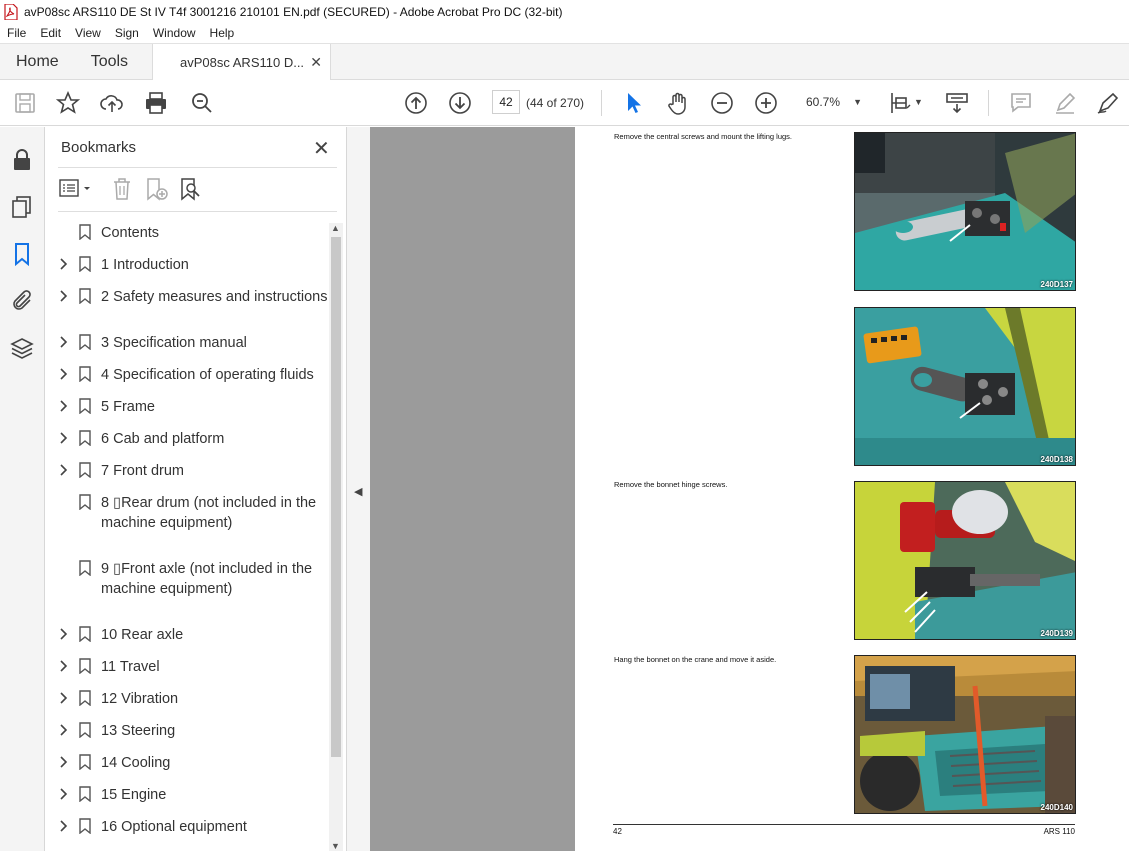 The width and height of the screenshot is (1129, 851). I want to click on new-bookmark-icon, so click(157, 189).